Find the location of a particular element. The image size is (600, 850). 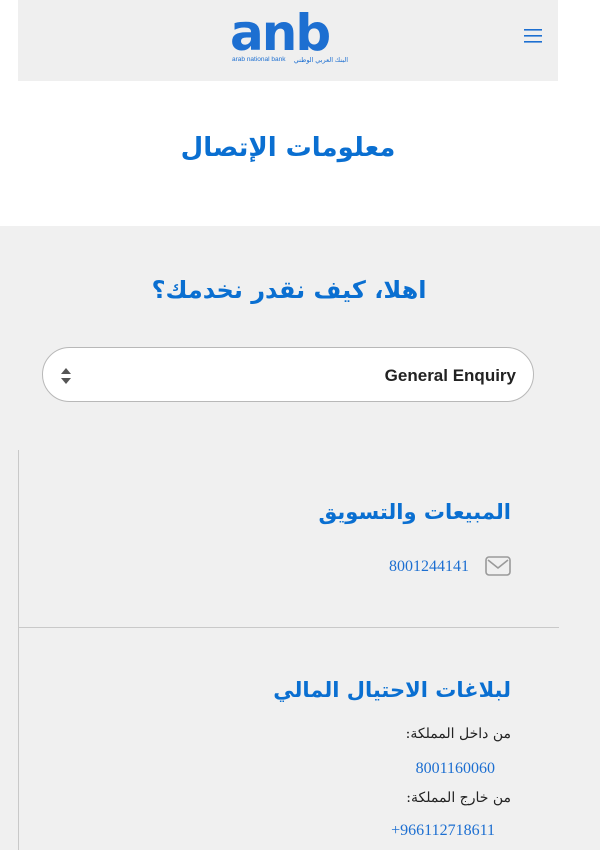

greeting-heading: اهلا، كيف نقدر نخدمك؟ is located at coordinates (289, 290).